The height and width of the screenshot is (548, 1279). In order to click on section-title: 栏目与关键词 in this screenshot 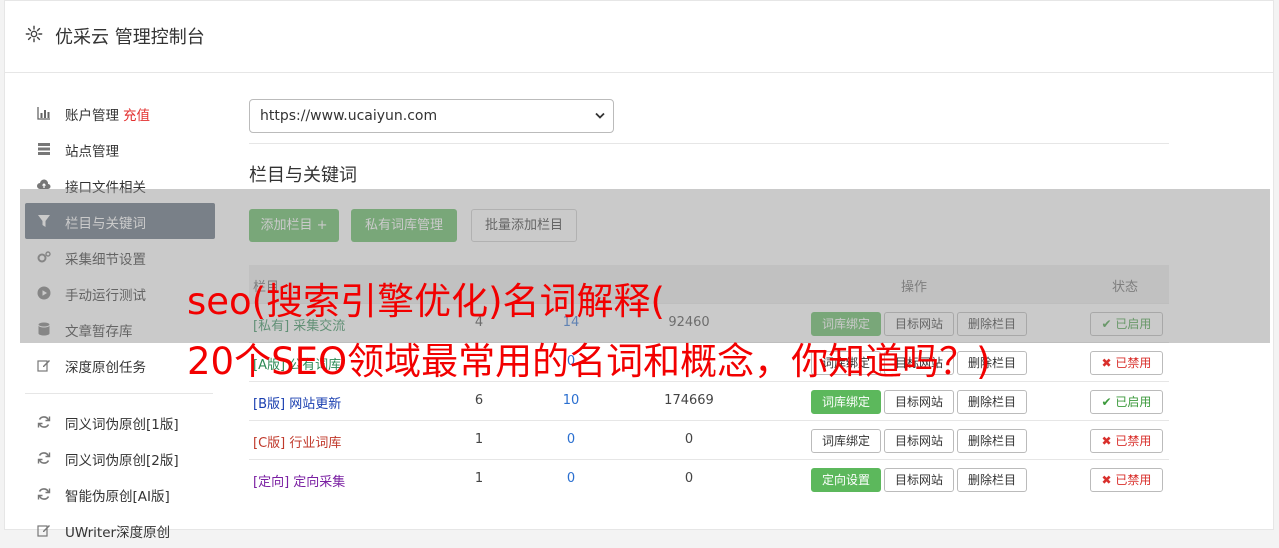, I will do `click(303, 175)`.